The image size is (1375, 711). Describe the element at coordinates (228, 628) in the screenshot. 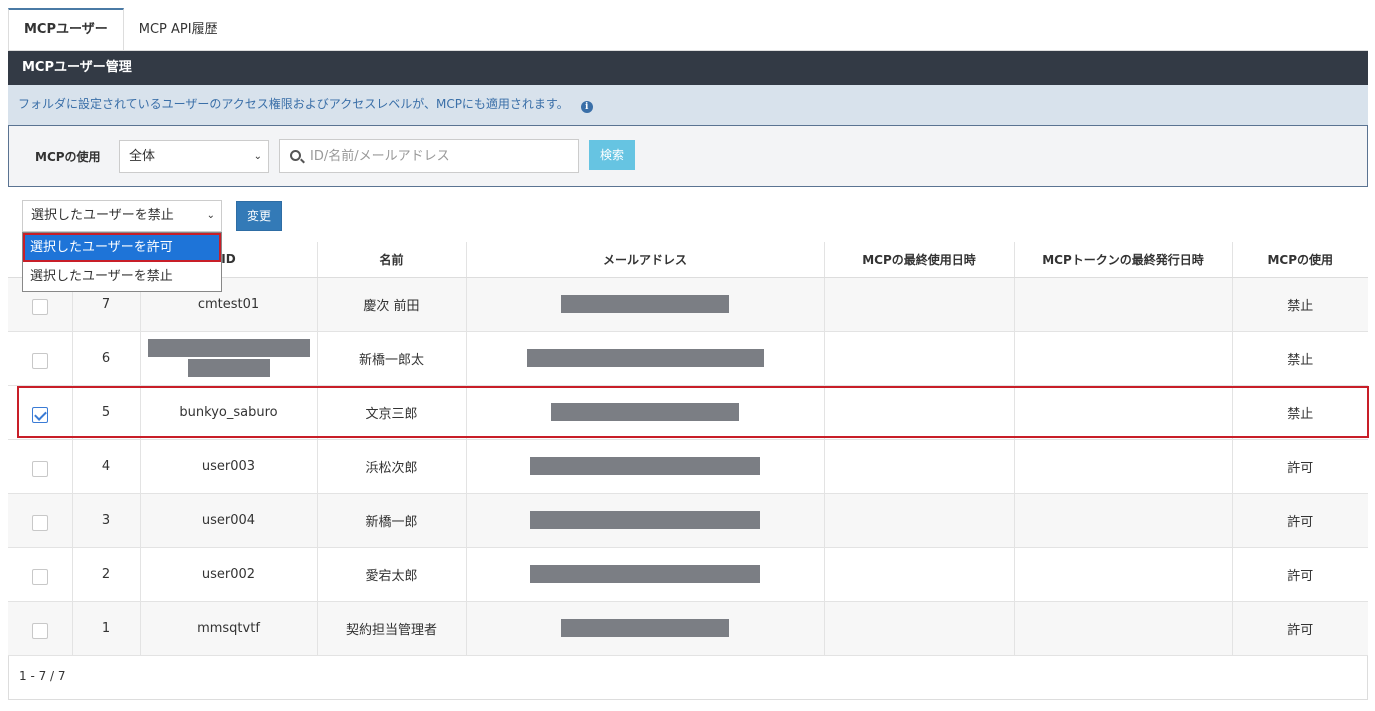

I see `row-id: mmsqtvtf` at that location.